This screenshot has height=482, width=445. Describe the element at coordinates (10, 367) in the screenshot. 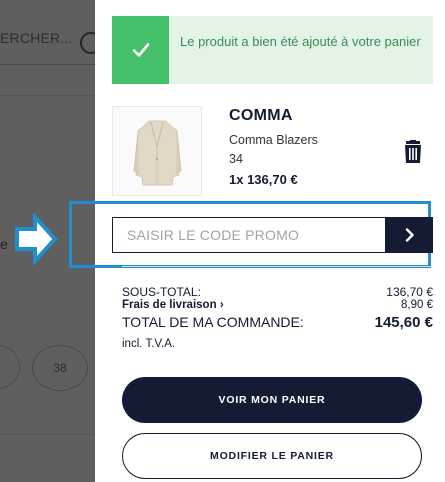

I see `background-size-option` at that location.